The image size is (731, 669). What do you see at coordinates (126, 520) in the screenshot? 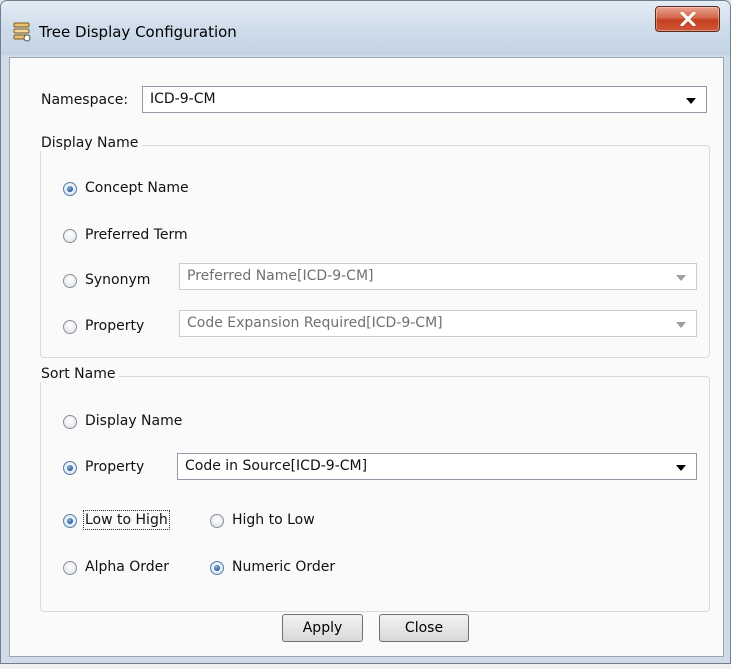
I see `radio-label: Low to High` at bounding box center [126, 520].